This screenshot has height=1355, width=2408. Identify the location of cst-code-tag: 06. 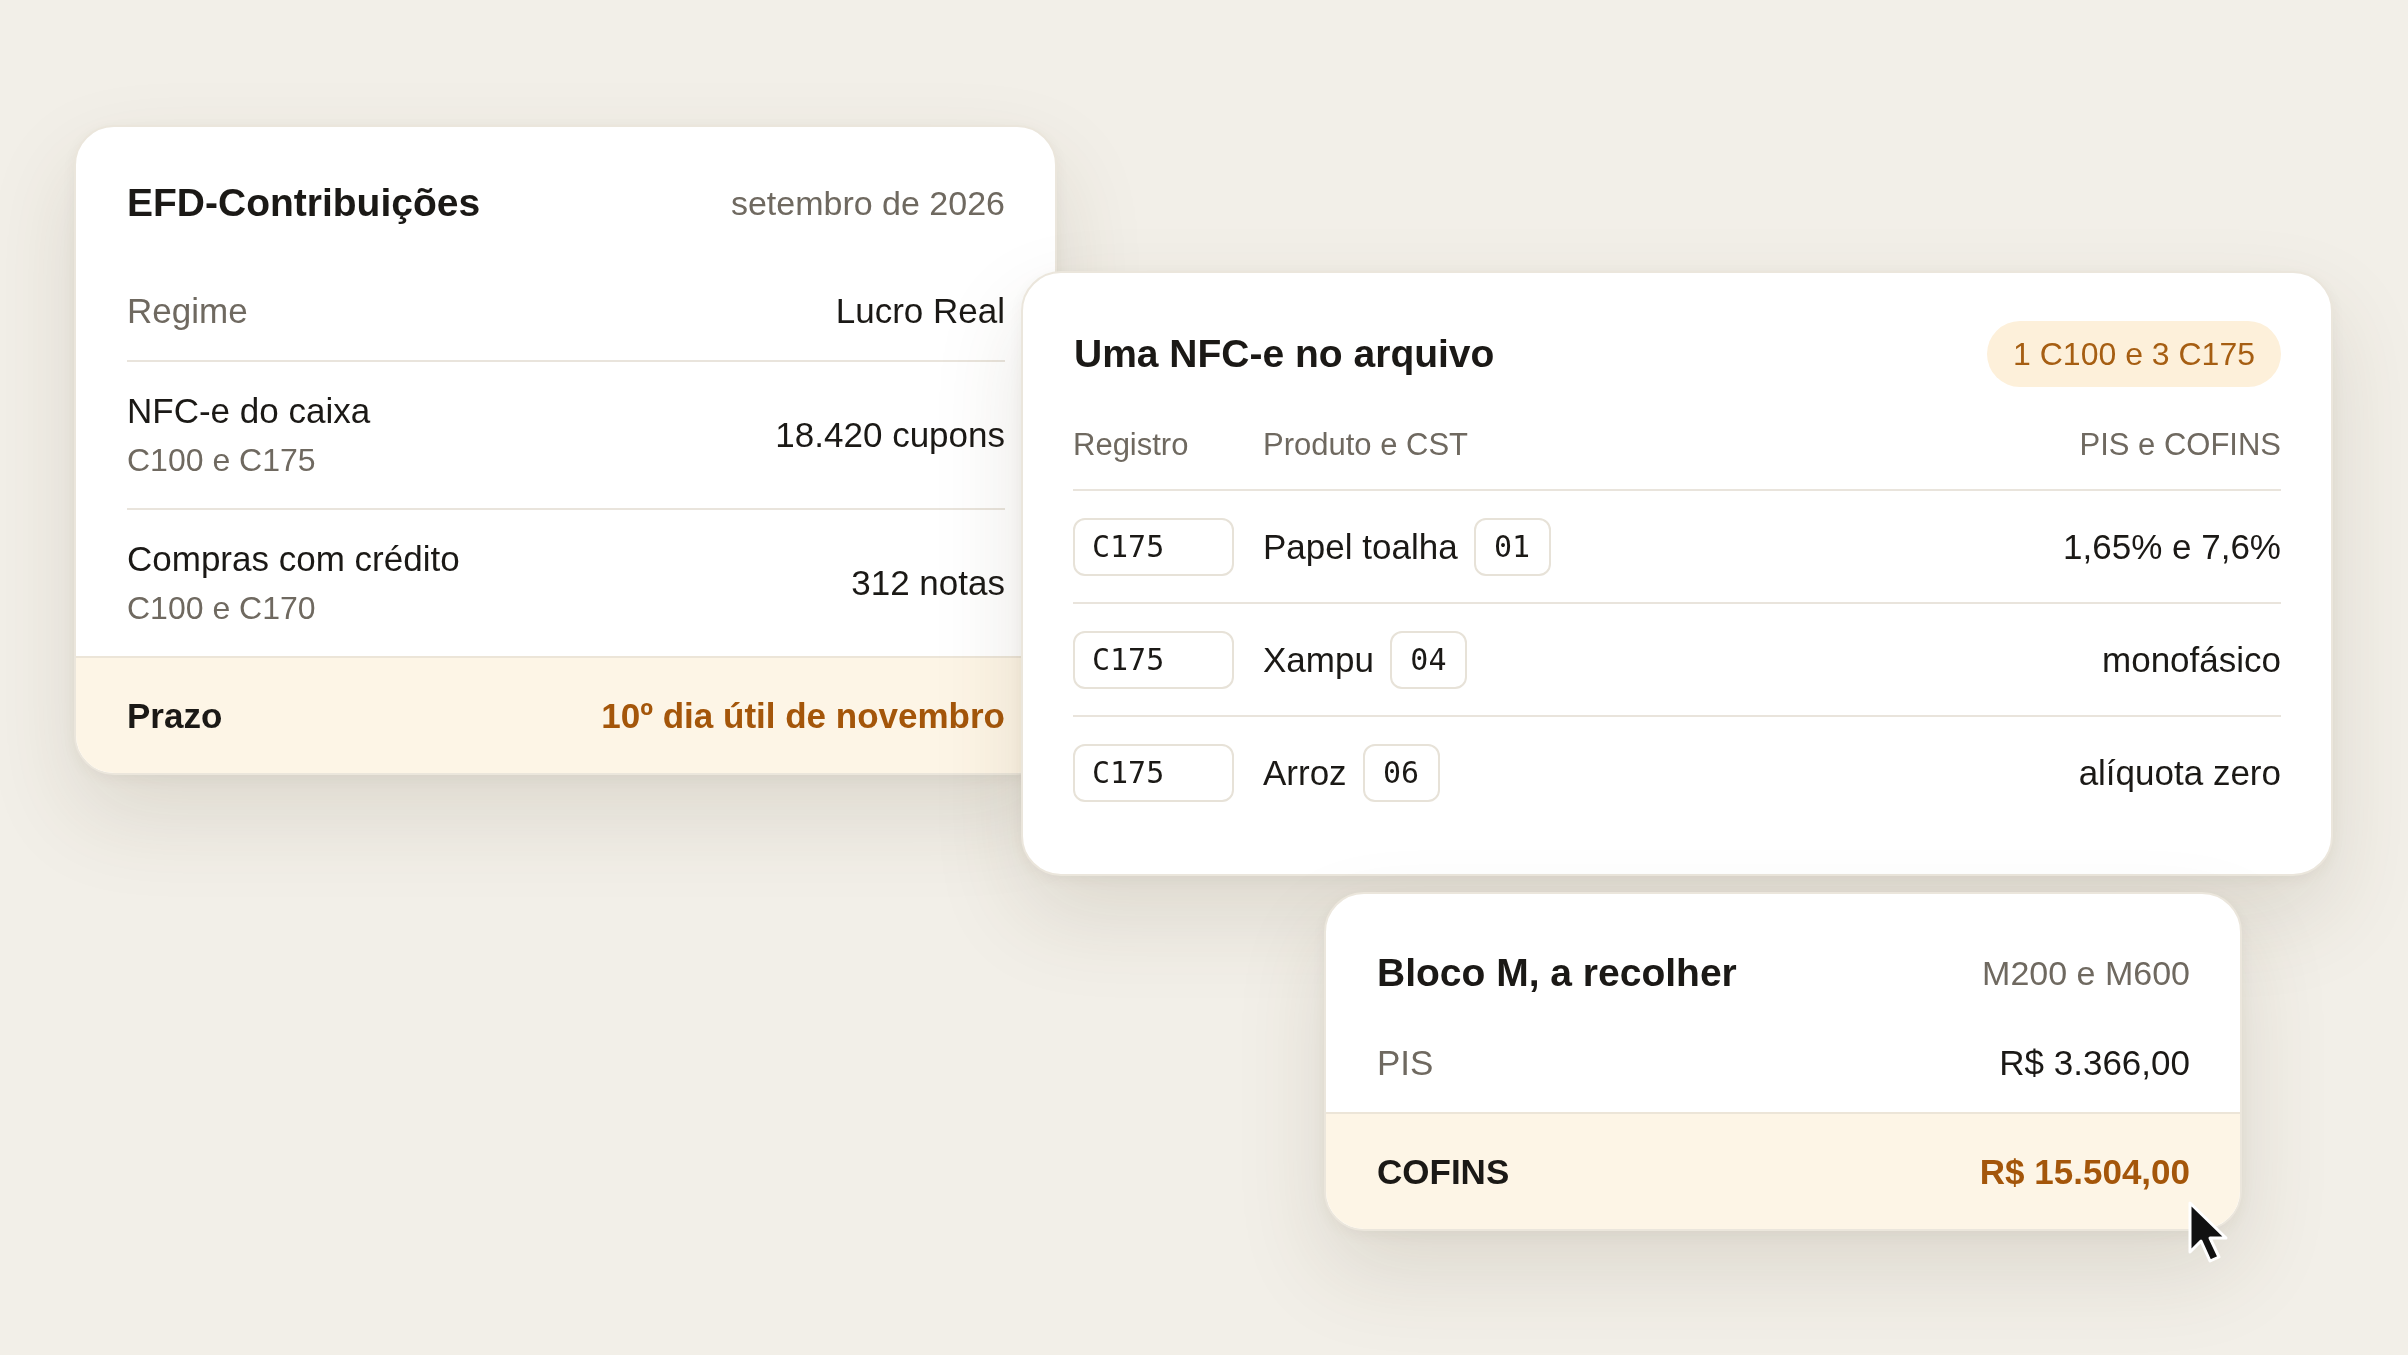
(1401, 772).